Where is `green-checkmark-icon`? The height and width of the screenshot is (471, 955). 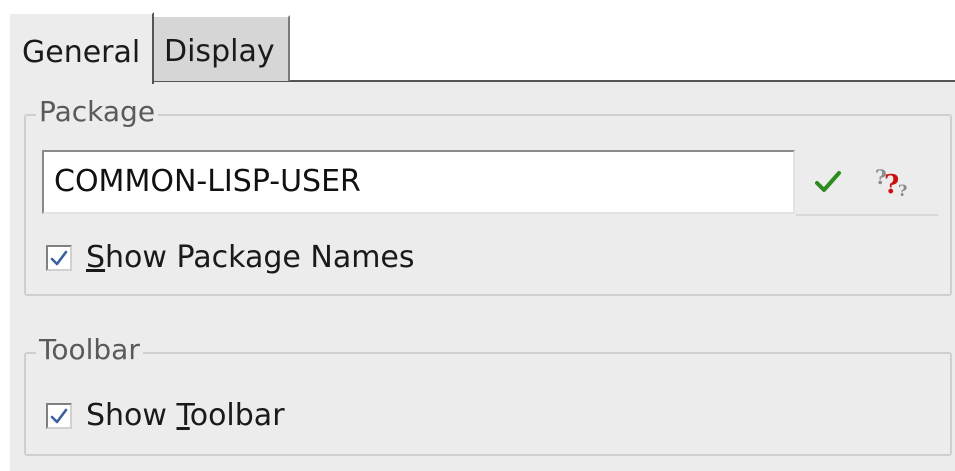 green-checkmark-icon is located at coordinates (828, 181).